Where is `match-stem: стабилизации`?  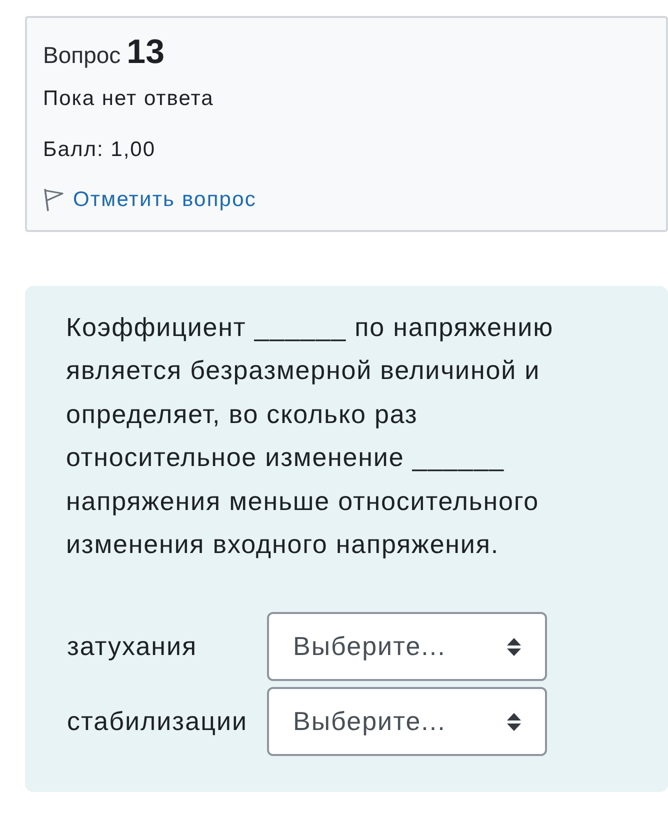
match-stem: стабилизации is located at coordinates (157, 722).